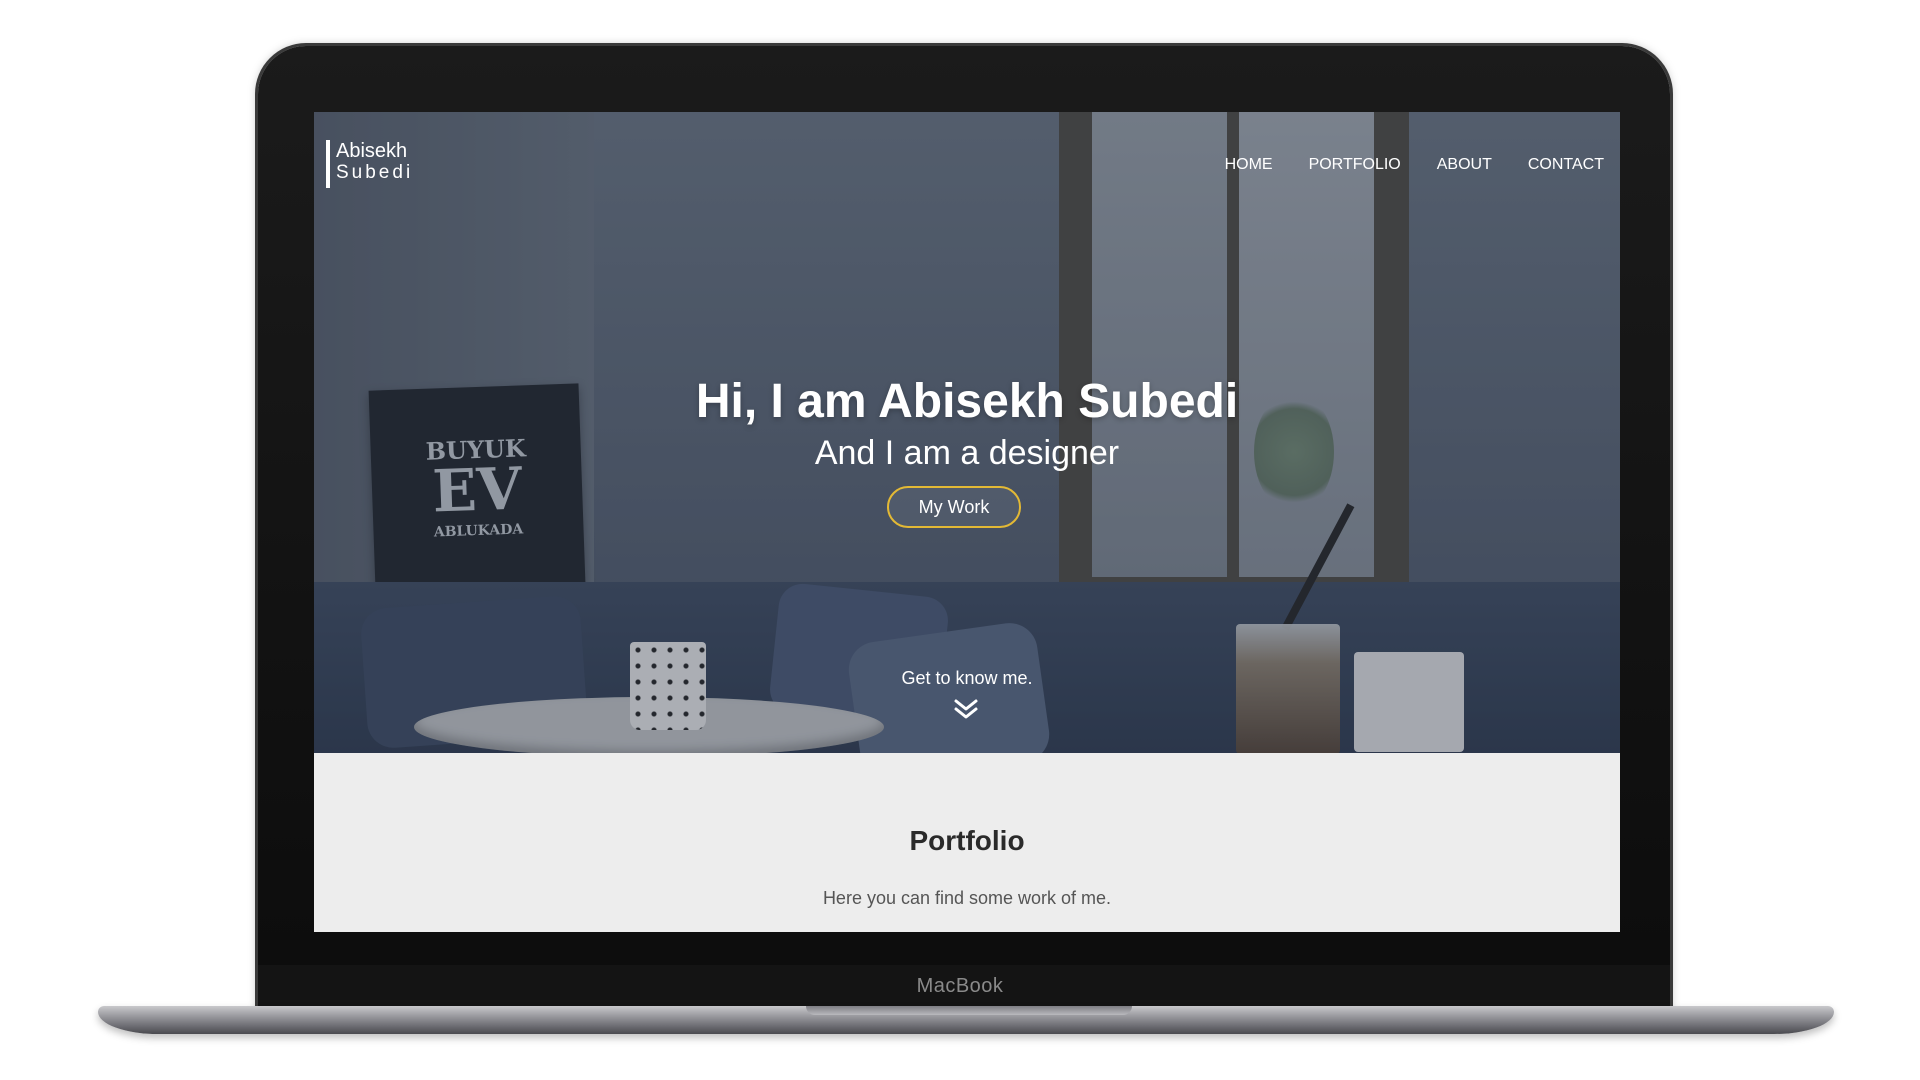 Image resolution: width=1920 pixels, height=1080 pixels. Describe the element at coordinates (960, 986) in the screenshot. I see `device-brand-label: MacBook` at that location.